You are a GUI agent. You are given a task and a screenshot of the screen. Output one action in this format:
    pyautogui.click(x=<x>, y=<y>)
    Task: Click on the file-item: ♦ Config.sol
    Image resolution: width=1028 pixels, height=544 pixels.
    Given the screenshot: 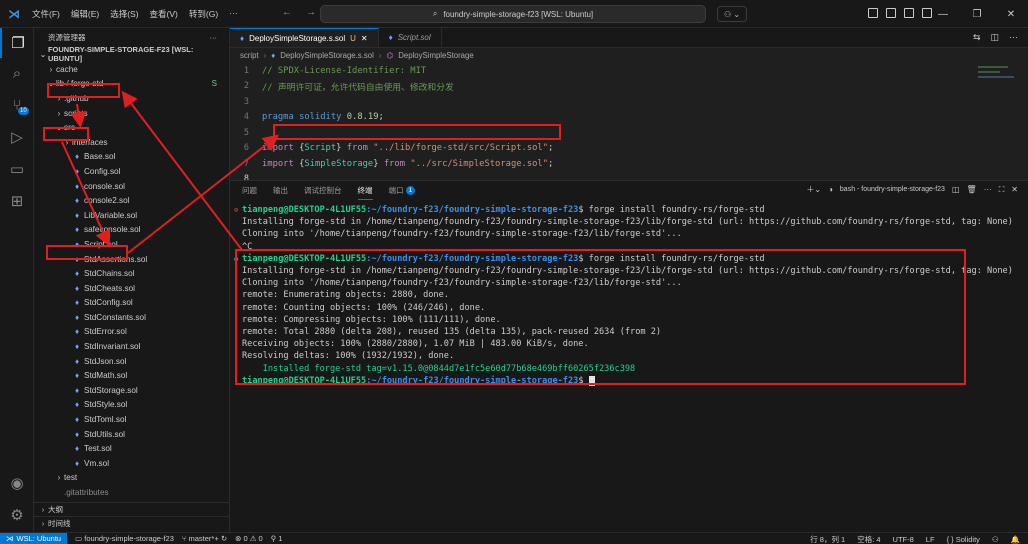 What is the action you would take?
    pyautogui.click(x=131, y=171)
    